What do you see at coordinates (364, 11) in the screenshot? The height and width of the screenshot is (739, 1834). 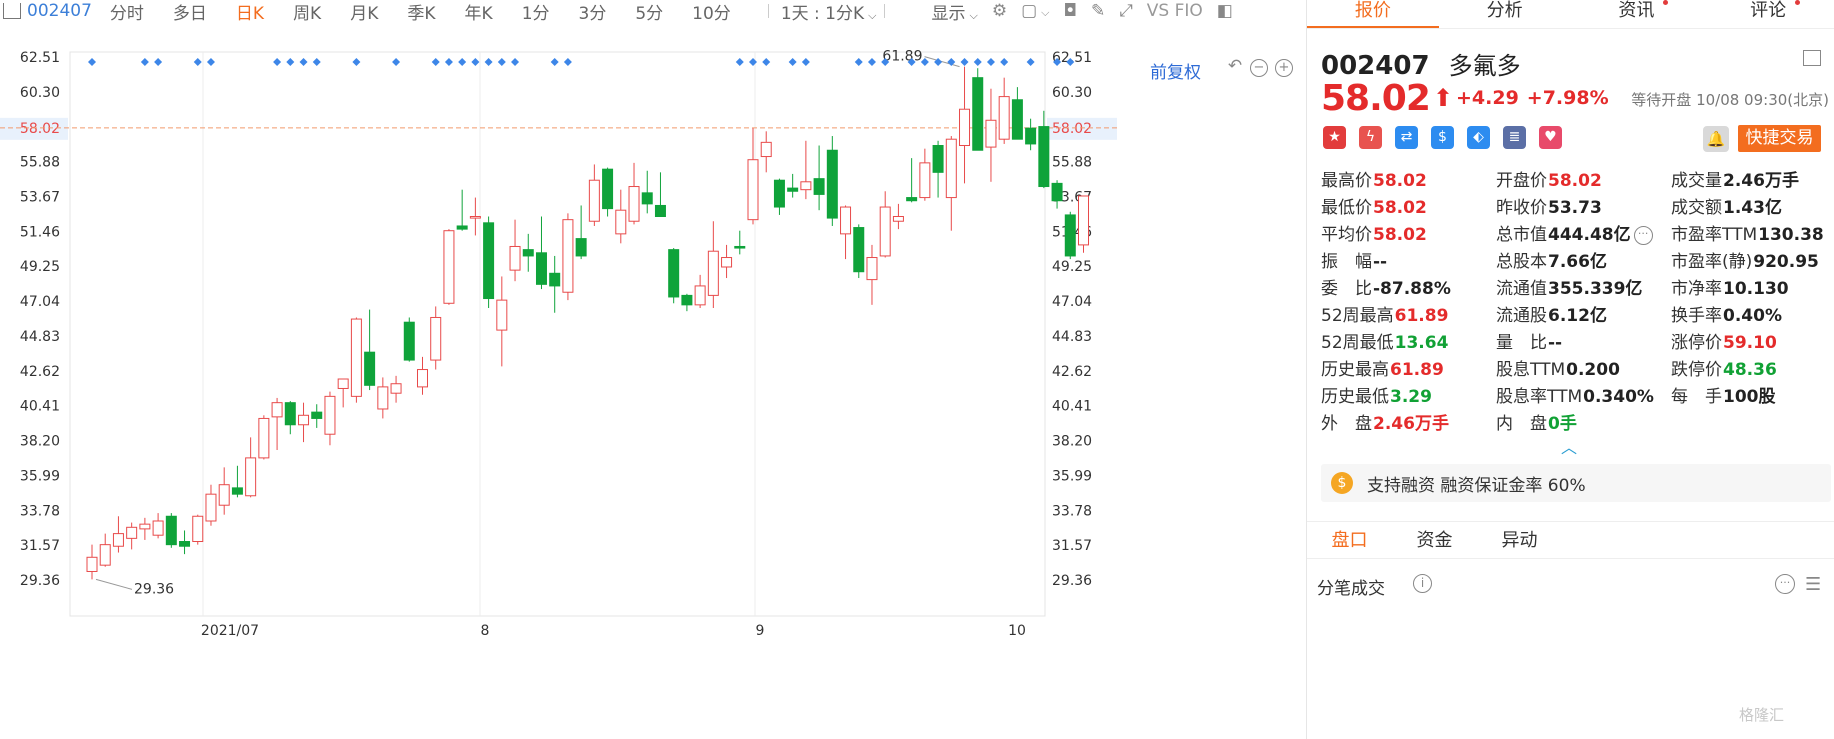 I see `period-tab: 月K` at bounding box center [364, 11].